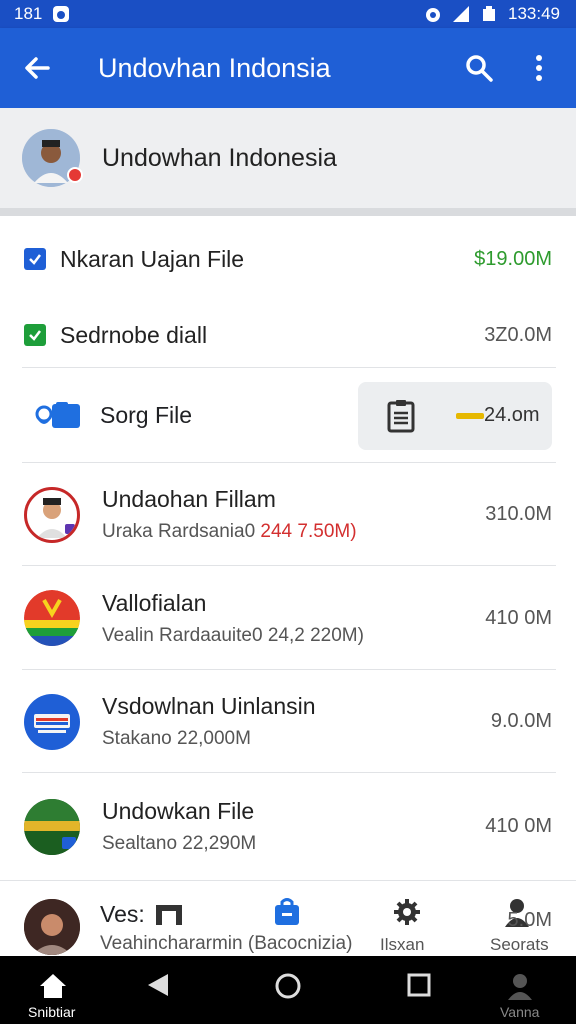 The width and height of the screenshot is (576, 1024). What do you see at coordinates (518, 334) in the screenshot?
I see `item-size: 3Z0.0M` at bounding box center [518, 334].